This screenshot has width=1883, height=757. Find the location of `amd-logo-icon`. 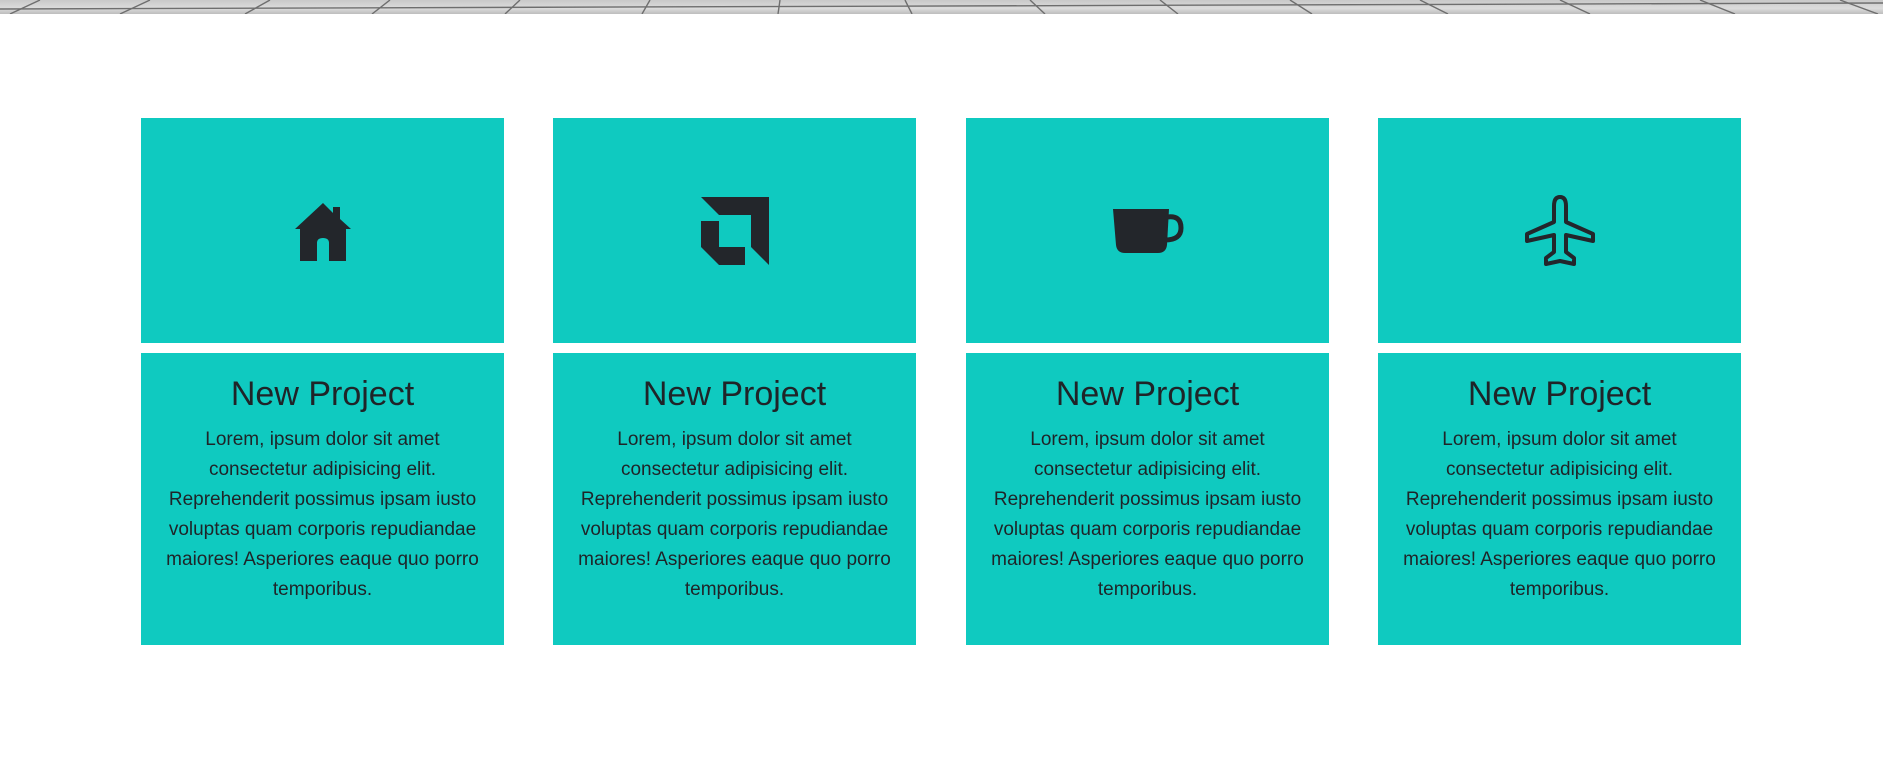

amd-logo-icon is located at coordinates (735, 231).